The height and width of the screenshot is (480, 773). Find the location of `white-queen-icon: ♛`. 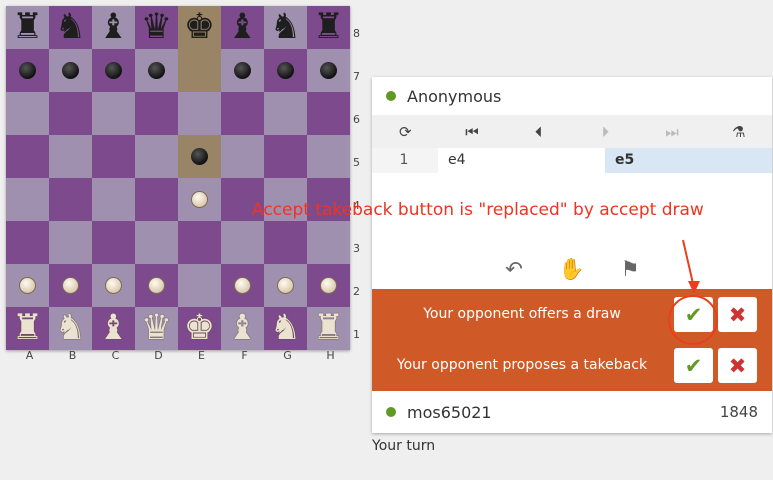

white-queen-icon: ♛ is located at coordinates (156, 328).